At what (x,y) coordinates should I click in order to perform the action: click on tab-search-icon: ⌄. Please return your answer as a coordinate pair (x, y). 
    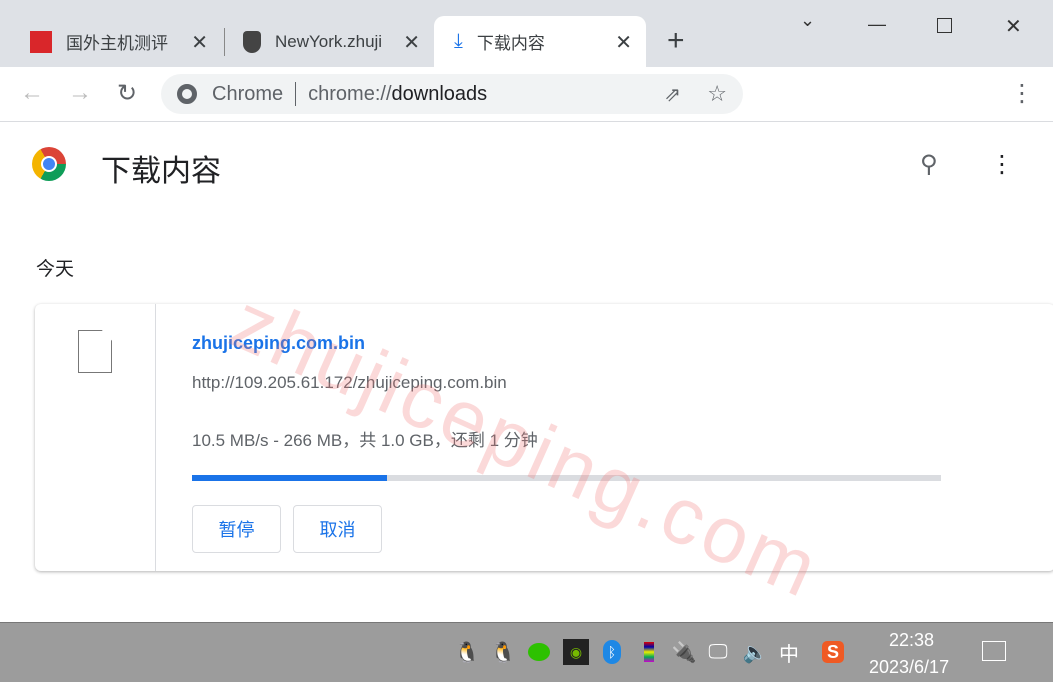
    Looking at the image, I should click on (807, 20).